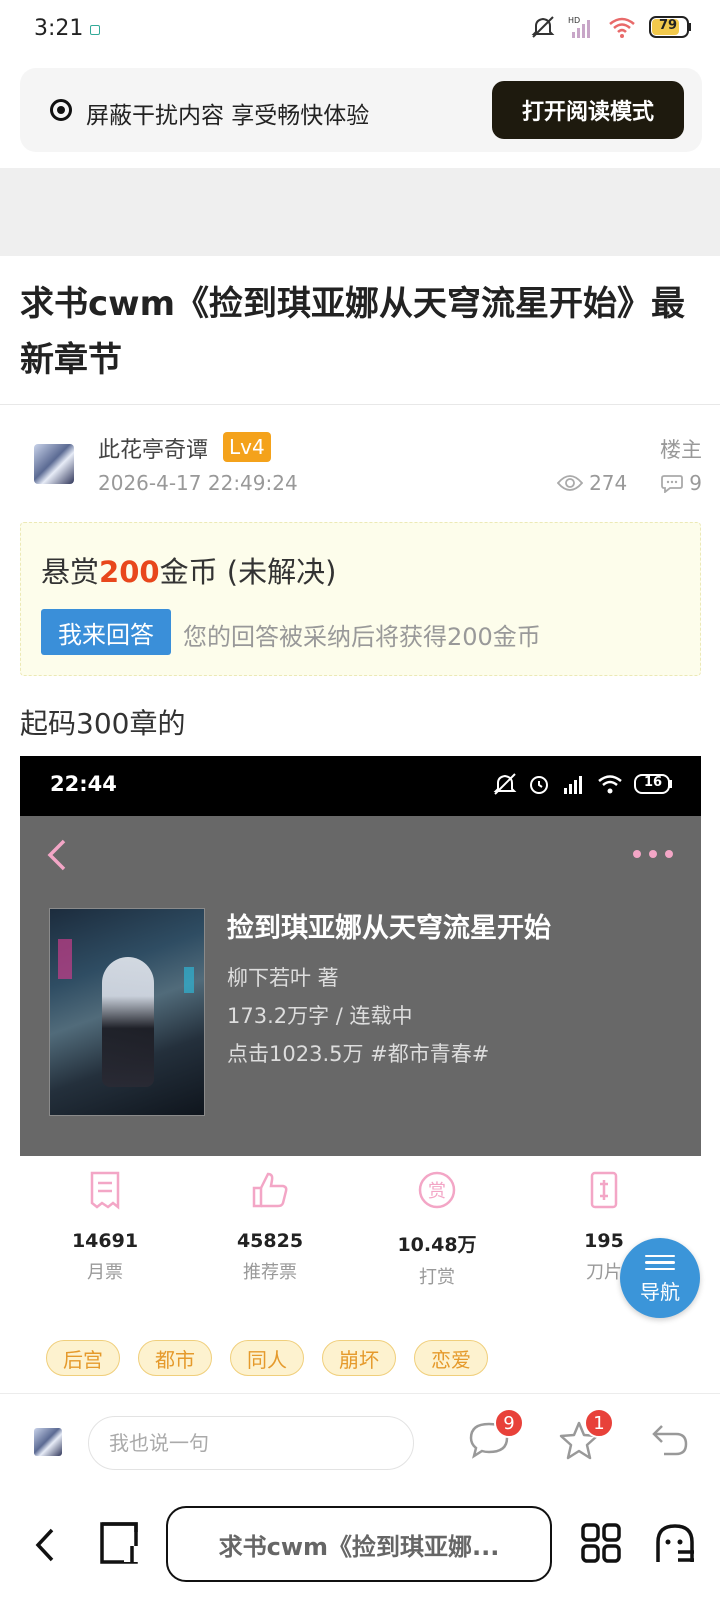 This screenshot has height=1600, width=720. Describe the element at coordinates (660, 1292) in the screenshot. I see `navigation-label: 导航` at that location.